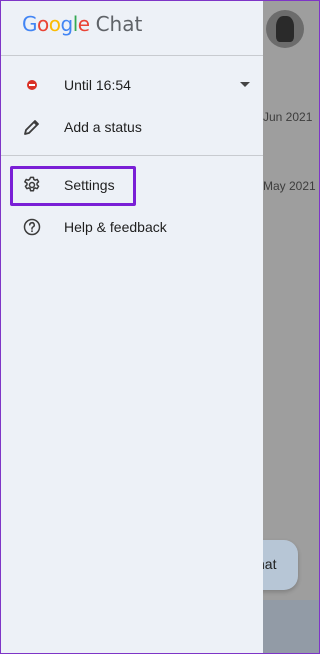 Image resolution: width=320 pixels, height=654 pixels. I want to click on add-status-item: Add a status, so click(131, 127).